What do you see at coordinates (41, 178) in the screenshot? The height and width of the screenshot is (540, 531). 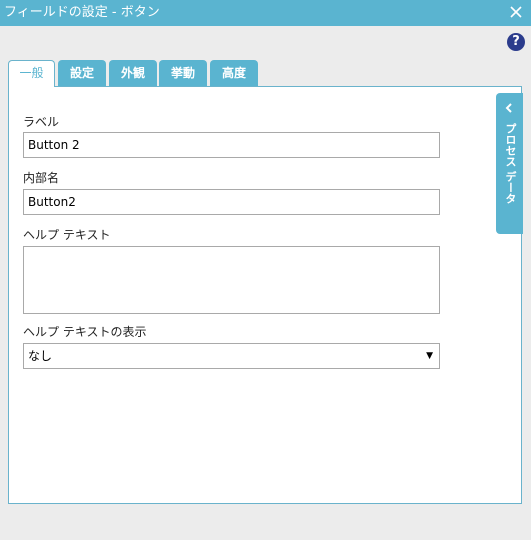 I see `internal-name-caption: 内部名` at bounding box center [41, 178].